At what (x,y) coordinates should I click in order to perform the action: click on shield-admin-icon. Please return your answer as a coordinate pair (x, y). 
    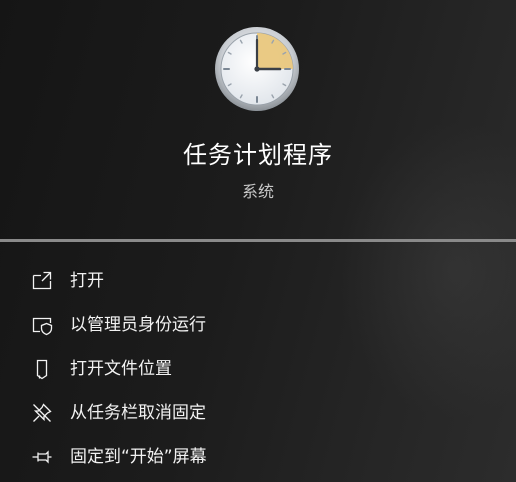
    Looking at the image, I should click on (42, 325).